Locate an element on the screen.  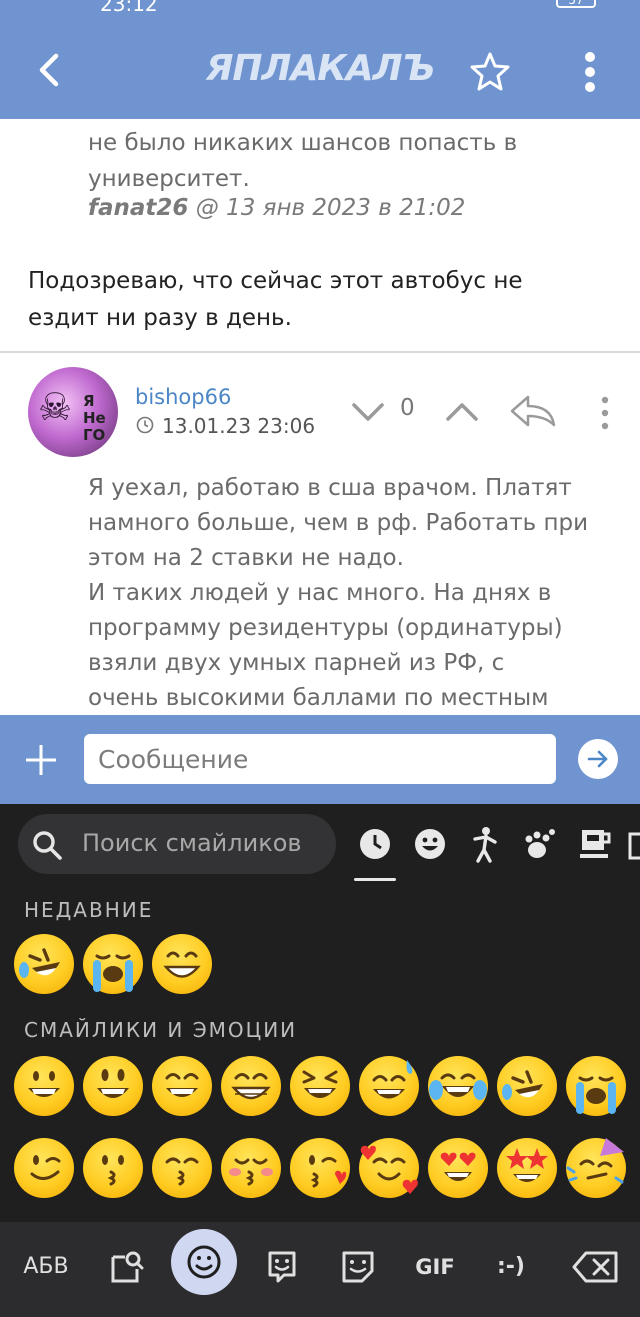
chevron-up-icon is located at coordinates (462, 412).